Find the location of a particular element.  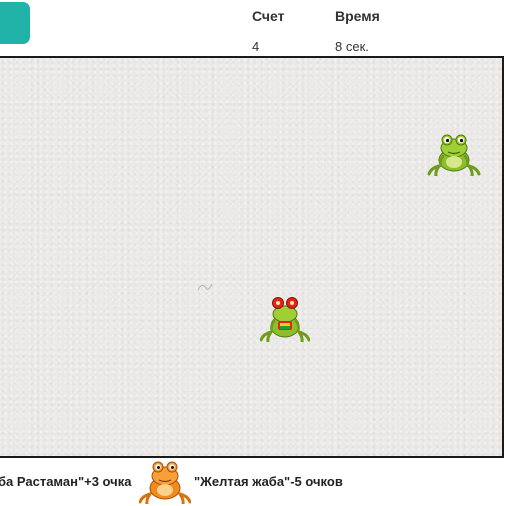

score-value: 4 is located at coordinates (256, 46).